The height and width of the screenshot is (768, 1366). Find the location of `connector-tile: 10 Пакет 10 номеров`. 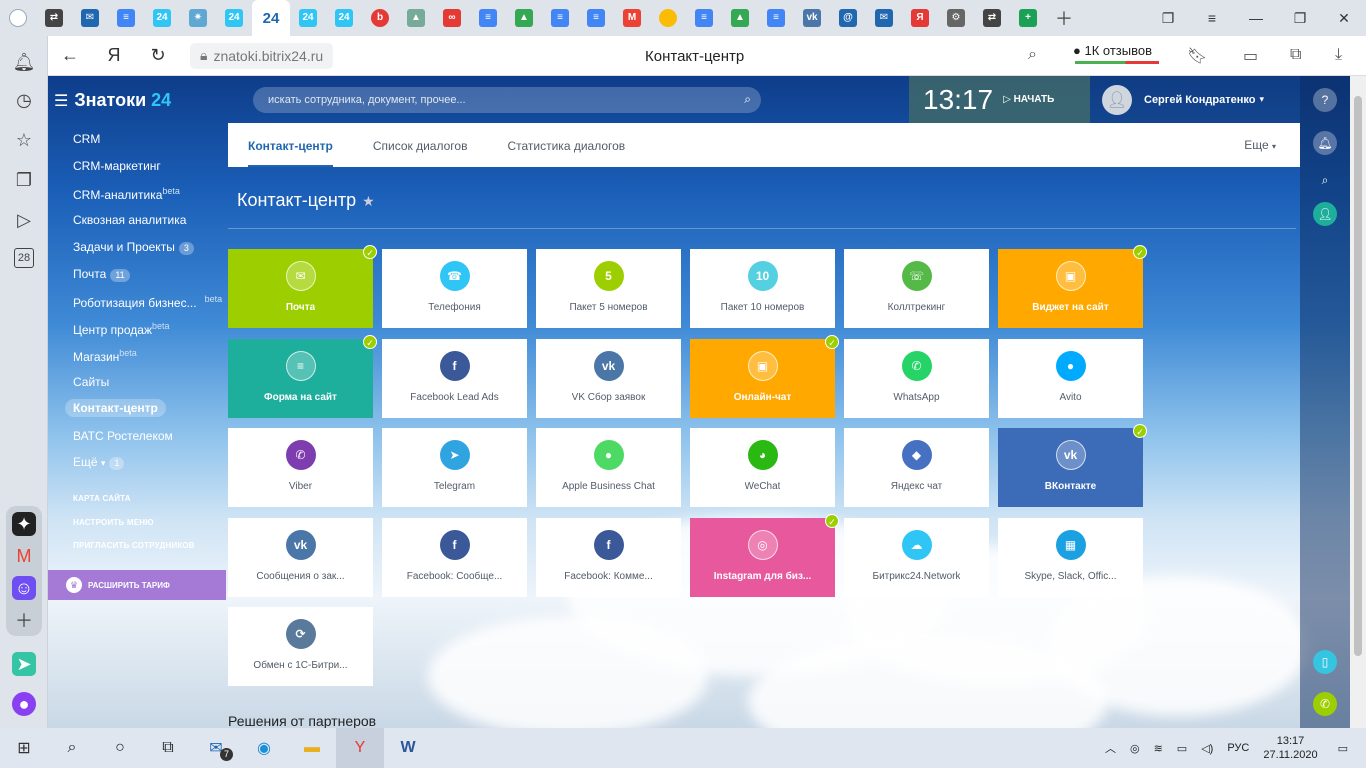

connector-tile: 10 Пакет 10 номеров is located at coordinates (762, 288).